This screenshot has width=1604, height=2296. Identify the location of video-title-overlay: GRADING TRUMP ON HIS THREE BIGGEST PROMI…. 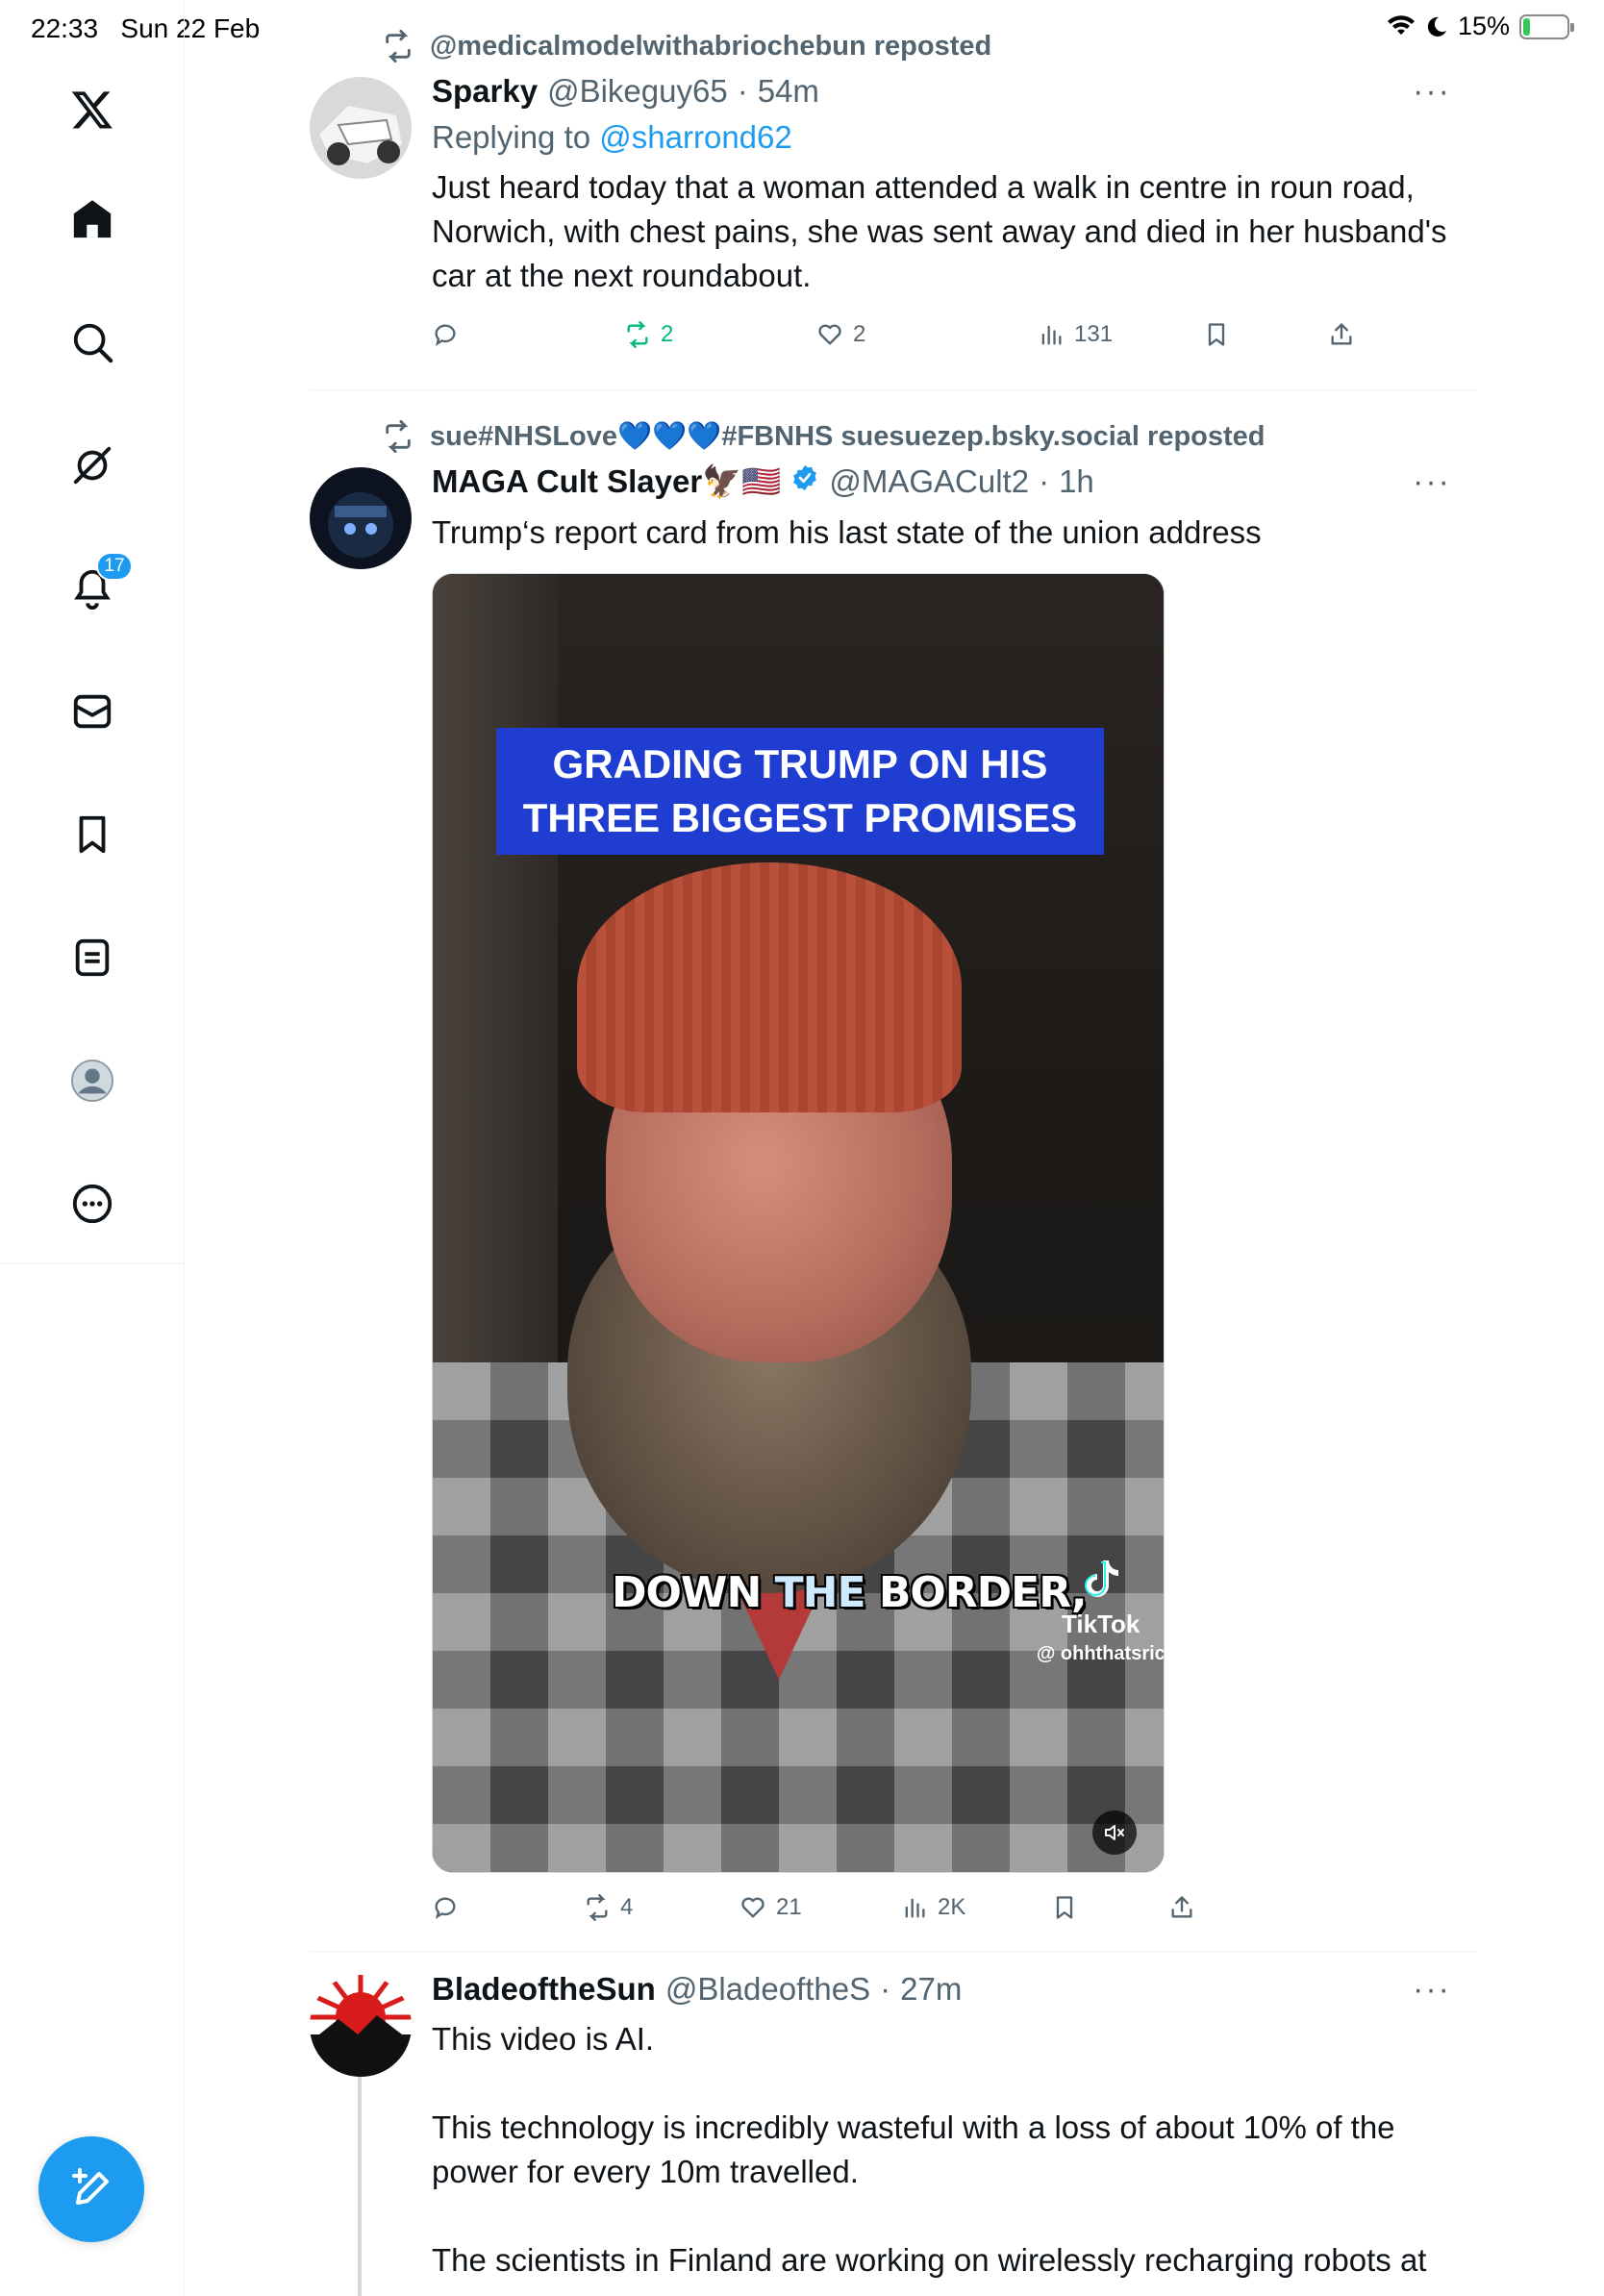
(800, 791).